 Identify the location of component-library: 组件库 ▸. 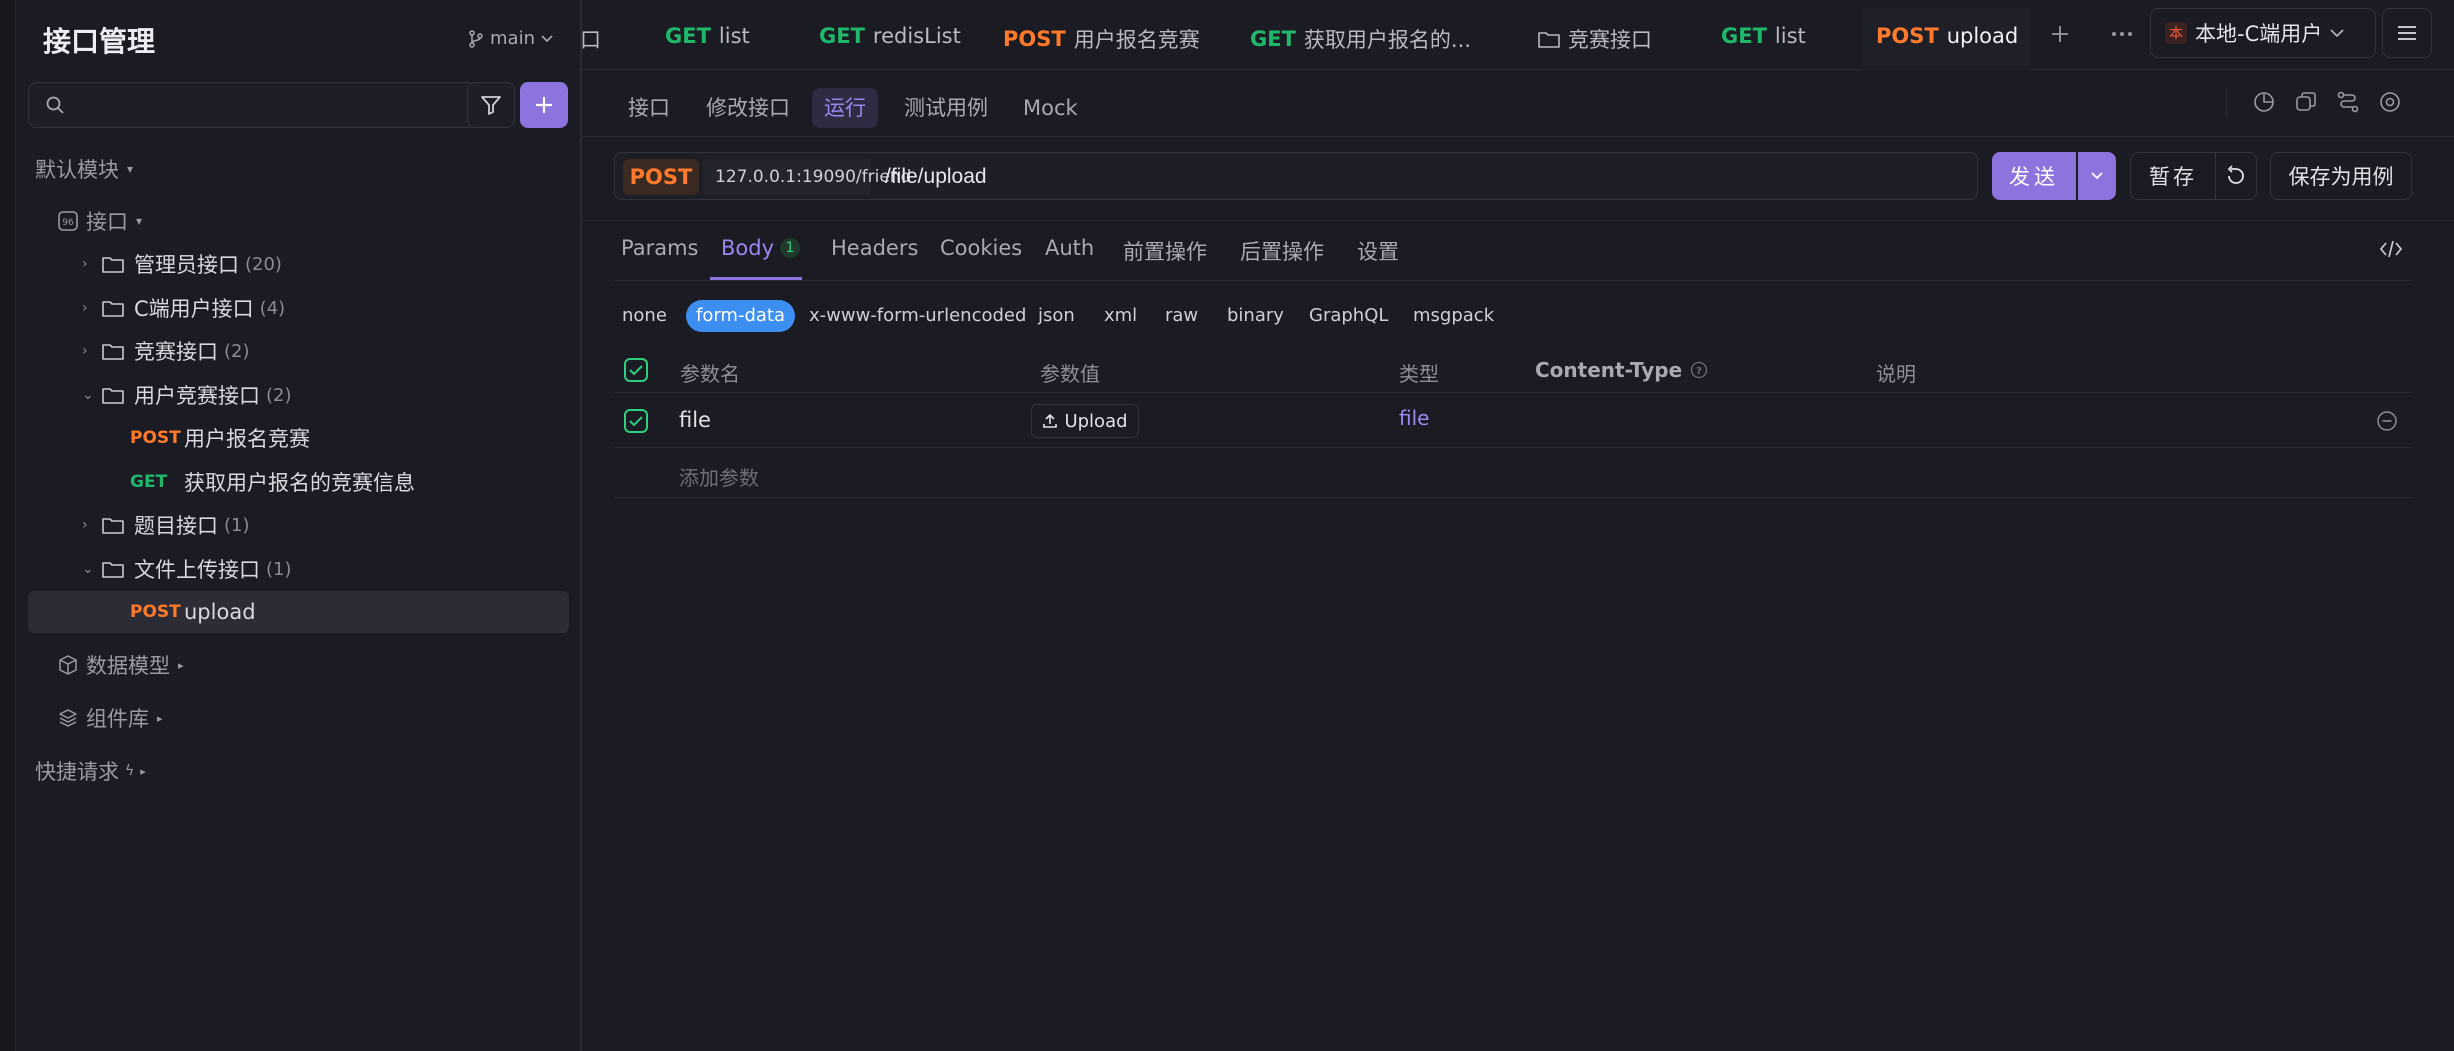
(110, 718).